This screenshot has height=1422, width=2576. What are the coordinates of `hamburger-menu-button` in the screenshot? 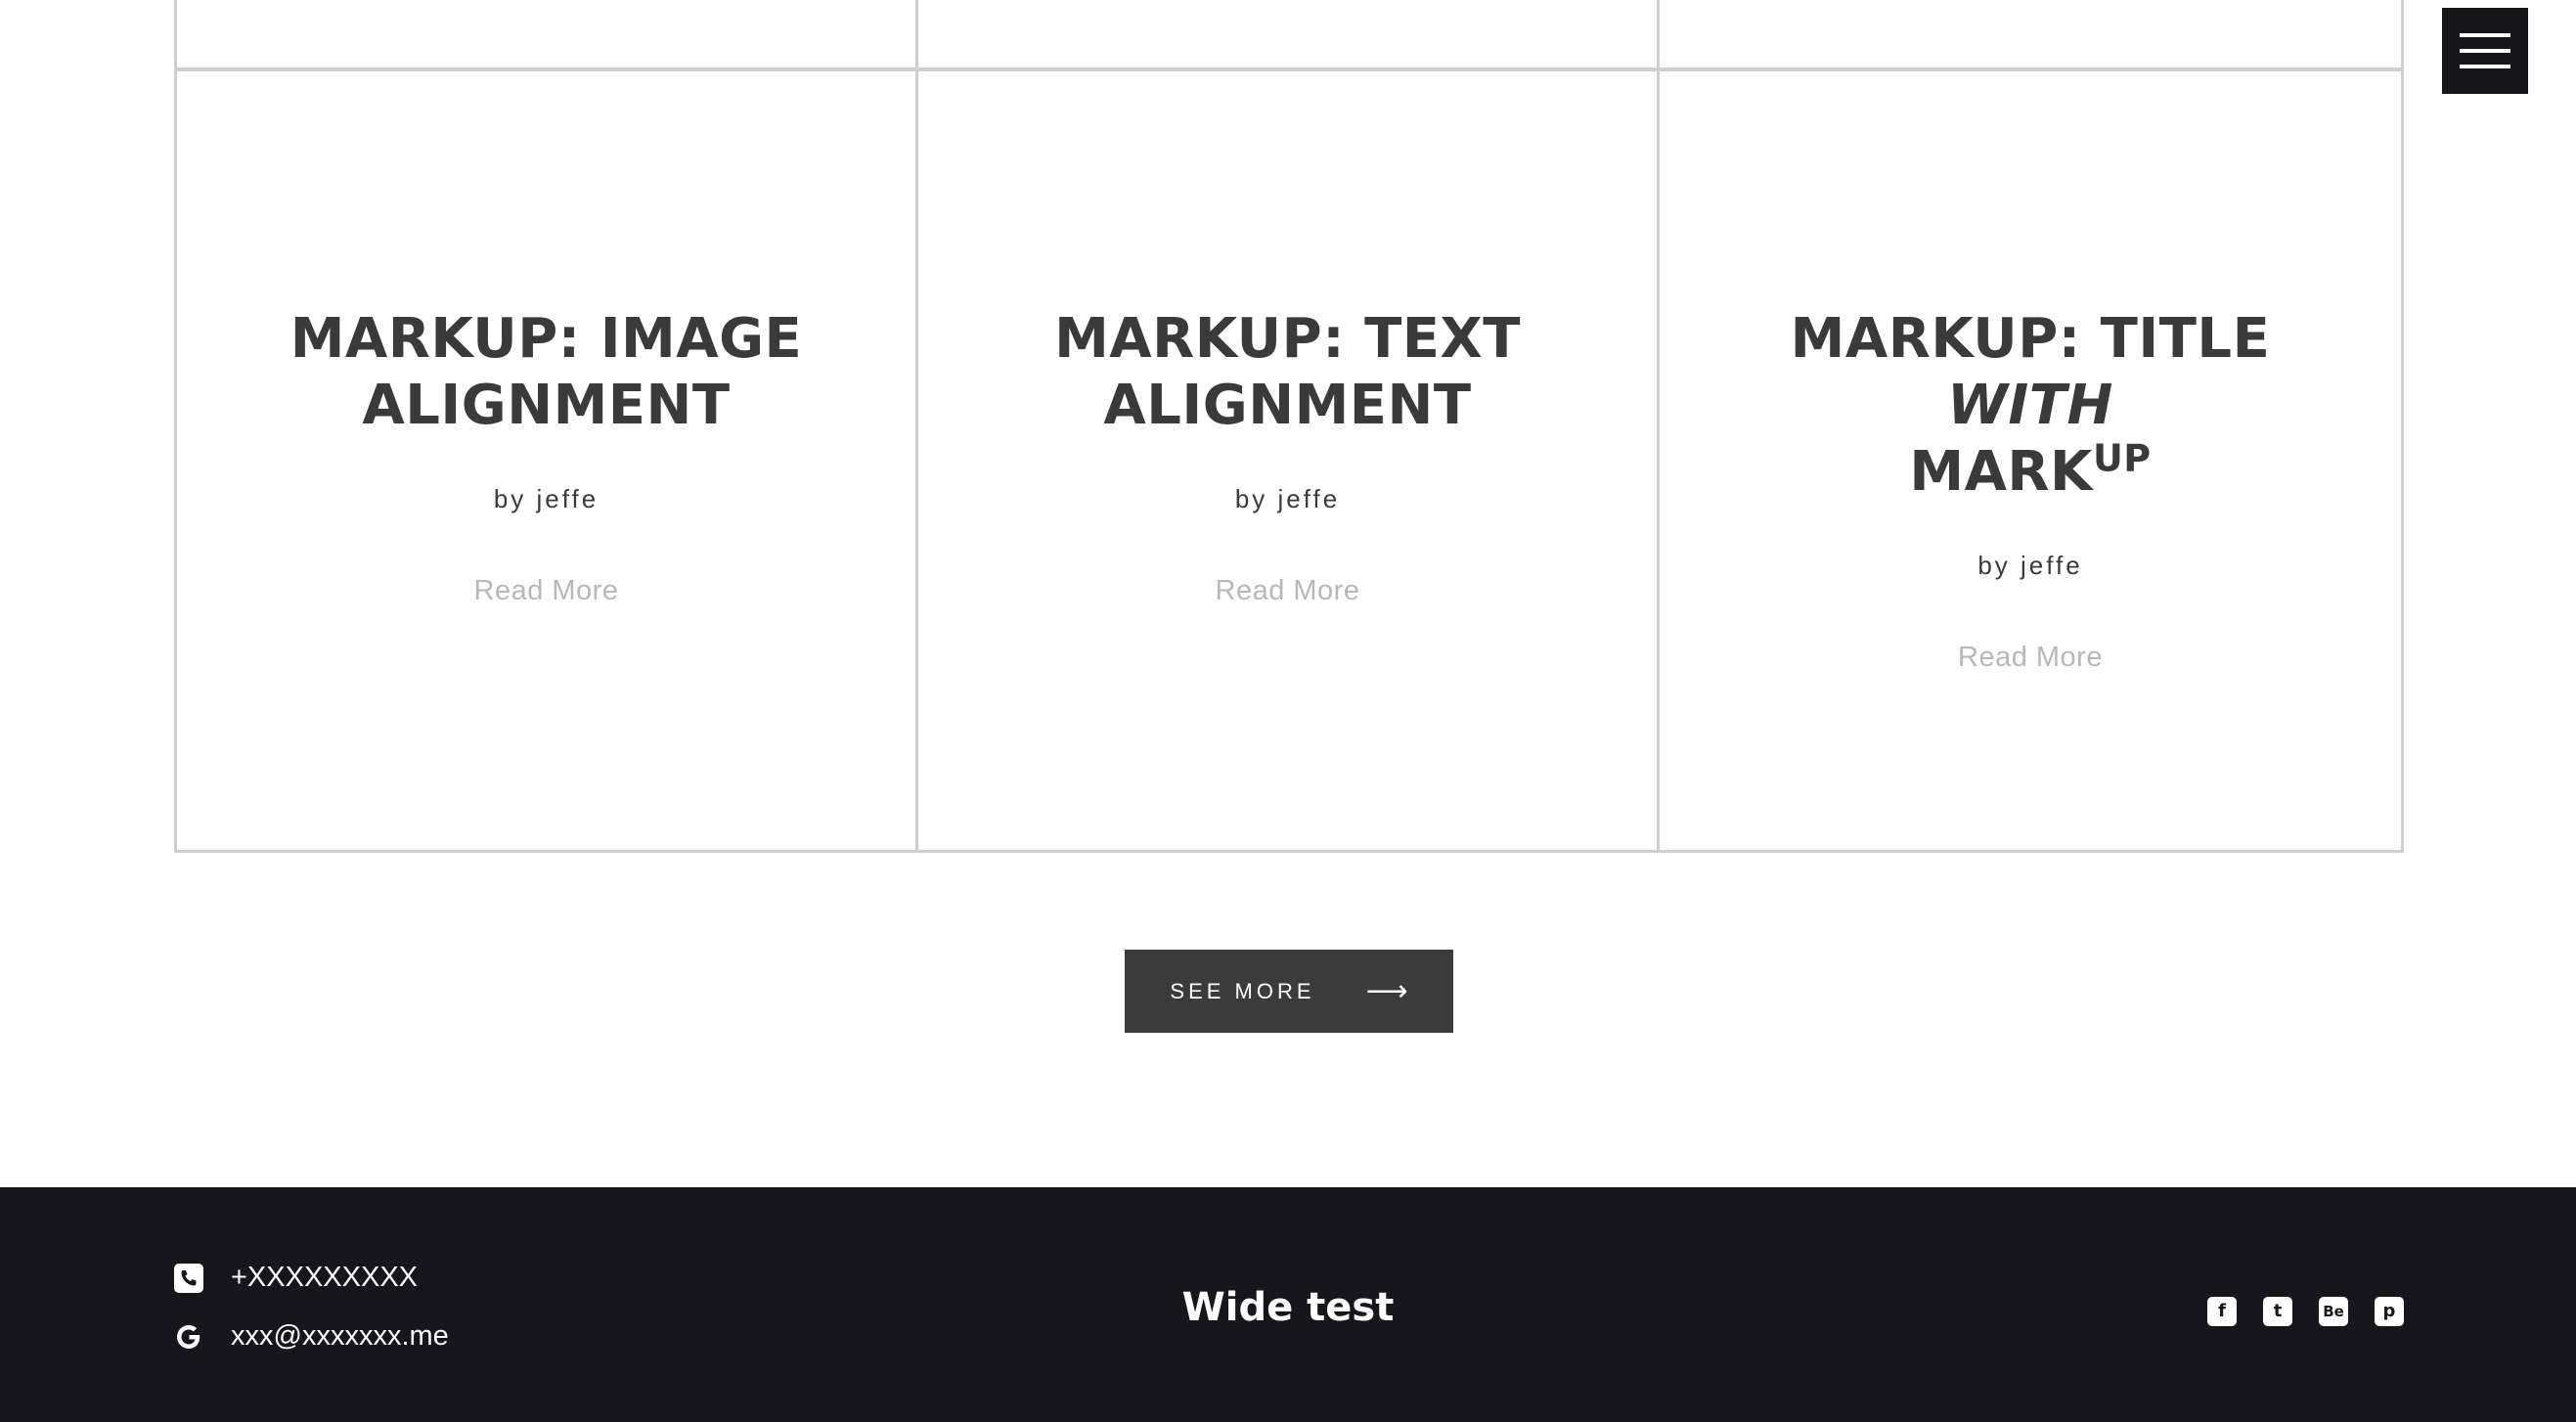 It's located at (2485, 51).